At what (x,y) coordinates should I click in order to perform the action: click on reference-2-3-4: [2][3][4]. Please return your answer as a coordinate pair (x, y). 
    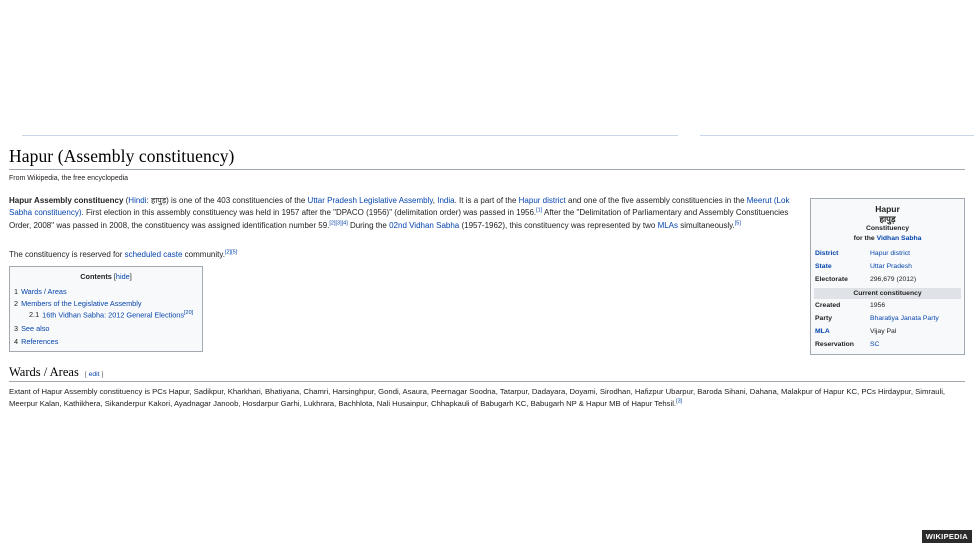
    Looking at the image, I should click on (338, 223).